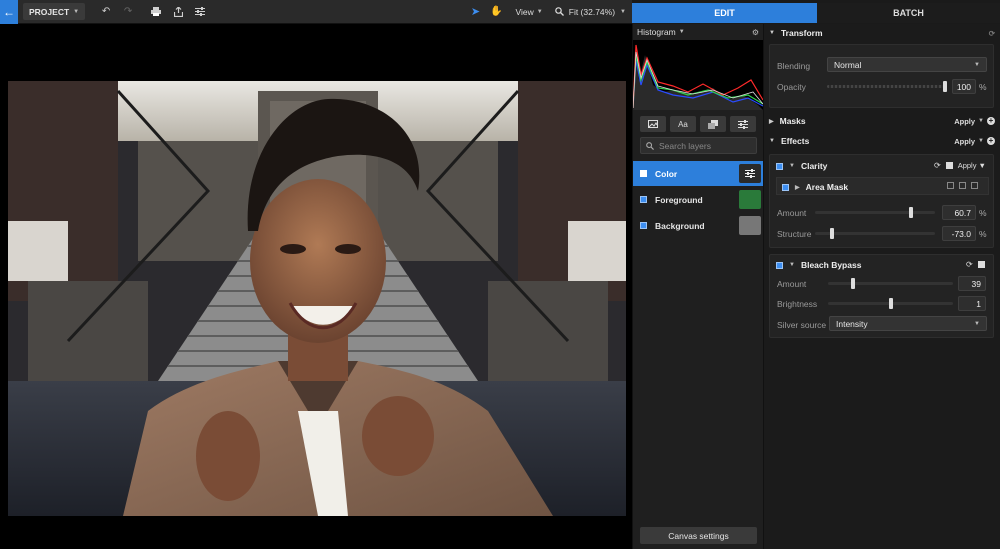 The image size is (1000, 549). I want to click on effects-section-header: ▼ Effects Apply ▼ +, so click(882, 141).